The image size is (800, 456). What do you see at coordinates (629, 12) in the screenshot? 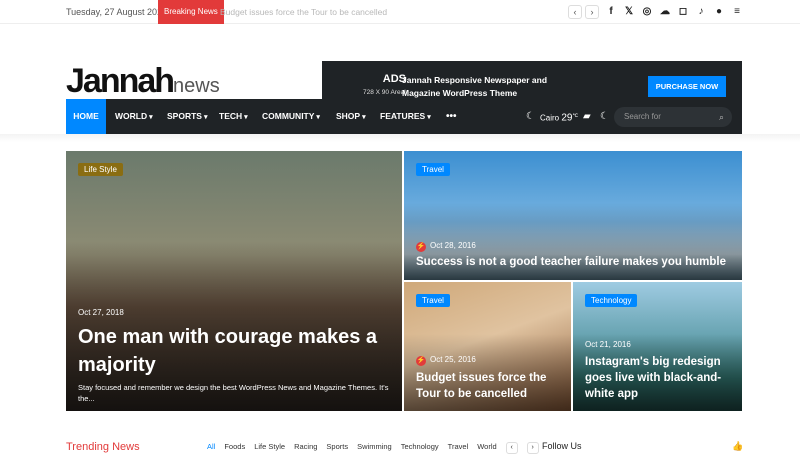
I see `x-icon: 𝕏` at bounding box center [629, 12].